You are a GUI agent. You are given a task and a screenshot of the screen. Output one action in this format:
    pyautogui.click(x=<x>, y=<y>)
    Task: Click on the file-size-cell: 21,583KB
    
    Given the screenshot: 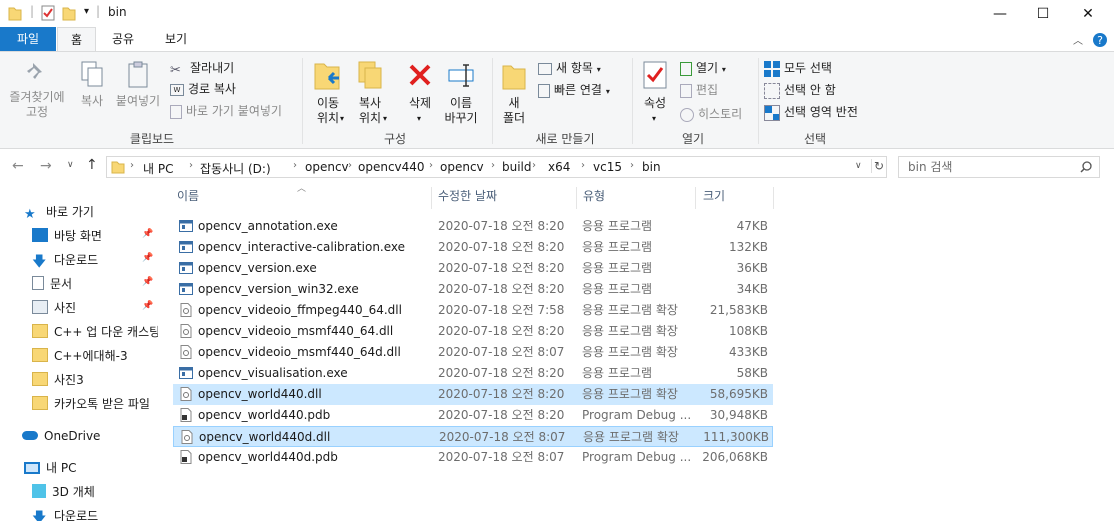 What is the action you would take?
    pyautogui.click(x=738, y=310)
    